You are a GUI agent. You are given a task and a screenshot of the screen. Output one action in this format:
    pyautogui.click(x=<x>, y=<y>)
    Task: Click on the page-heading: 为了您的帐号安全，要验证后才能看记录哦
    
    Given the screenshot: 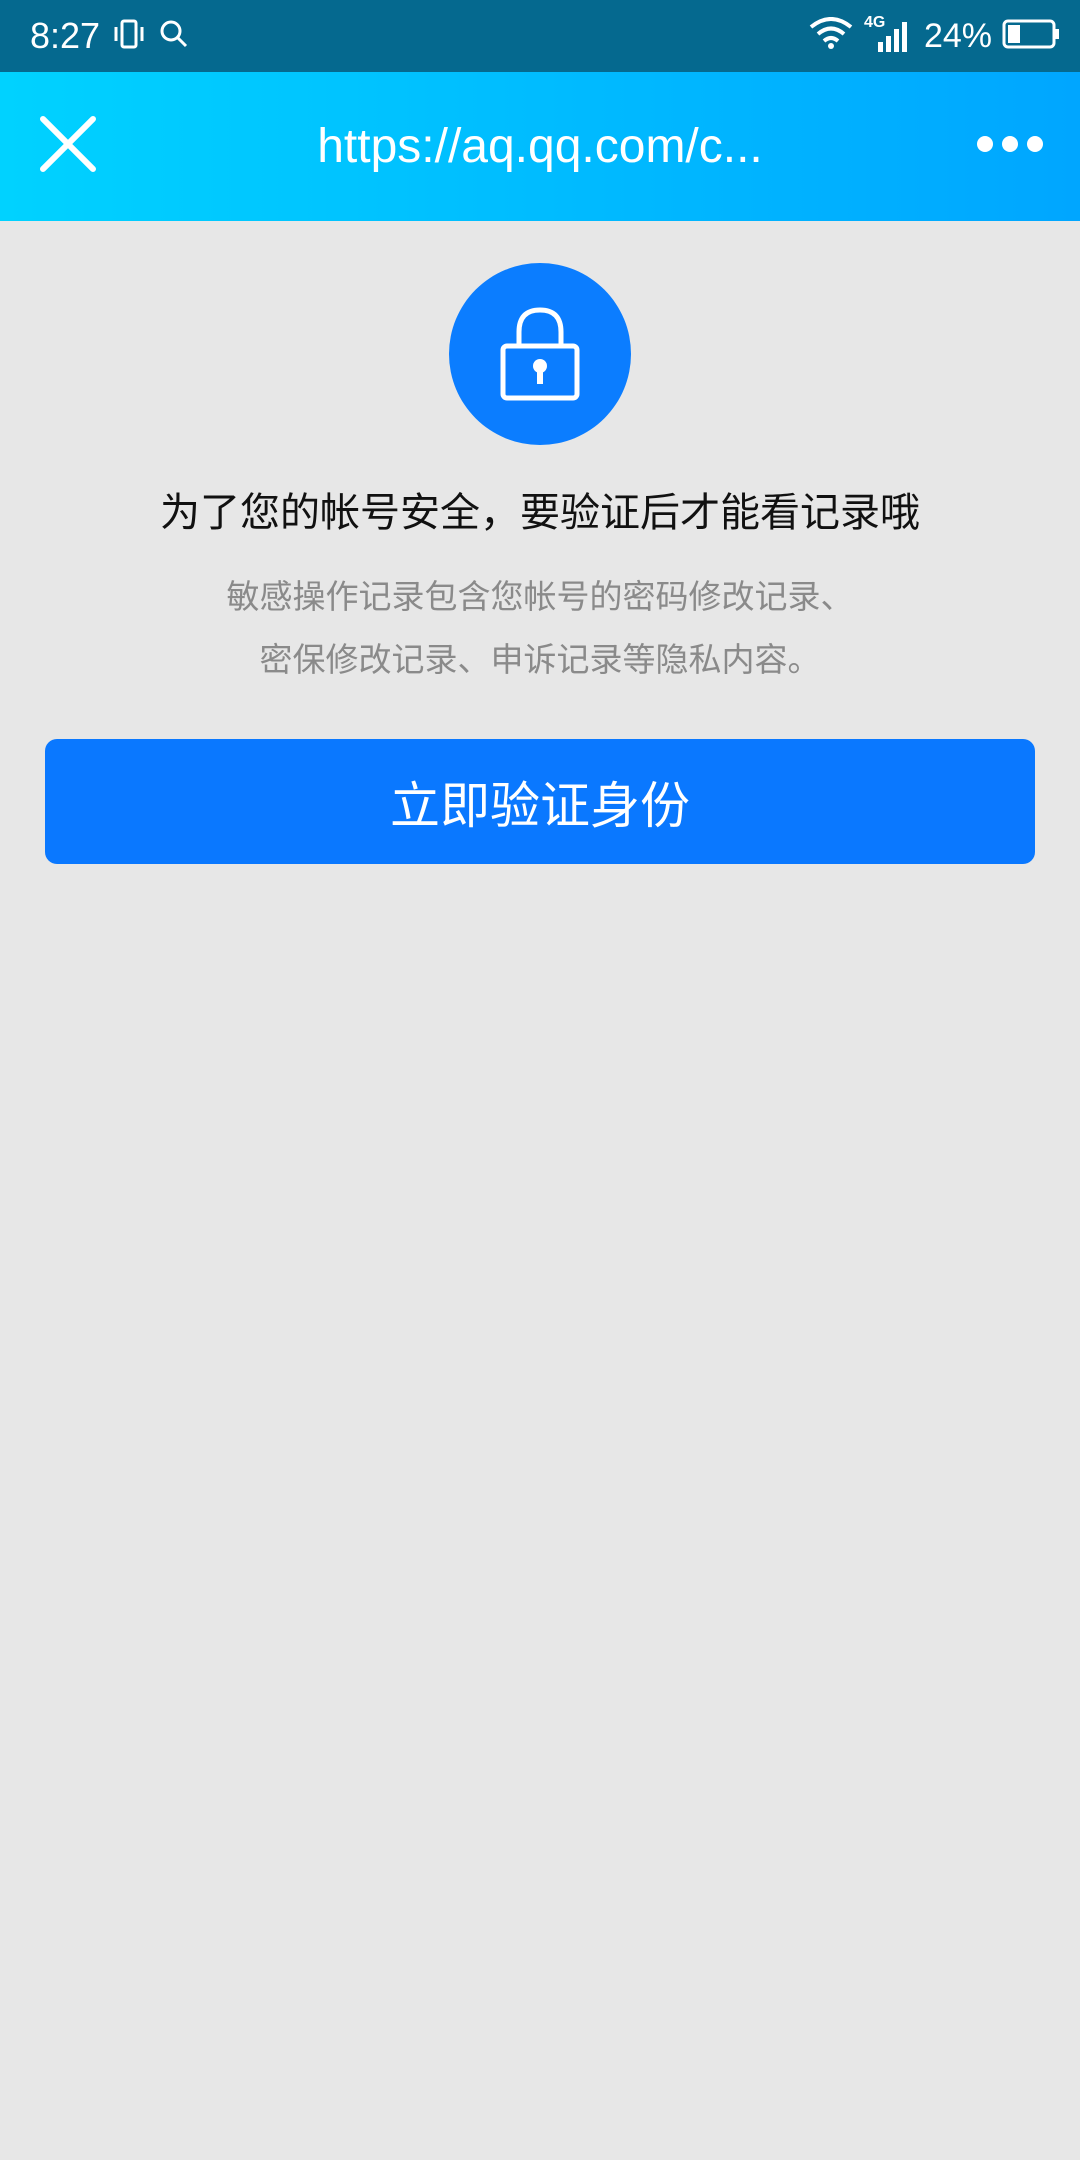 What is the action you would take?
    pyautogui.click(x=540, y=513)
    